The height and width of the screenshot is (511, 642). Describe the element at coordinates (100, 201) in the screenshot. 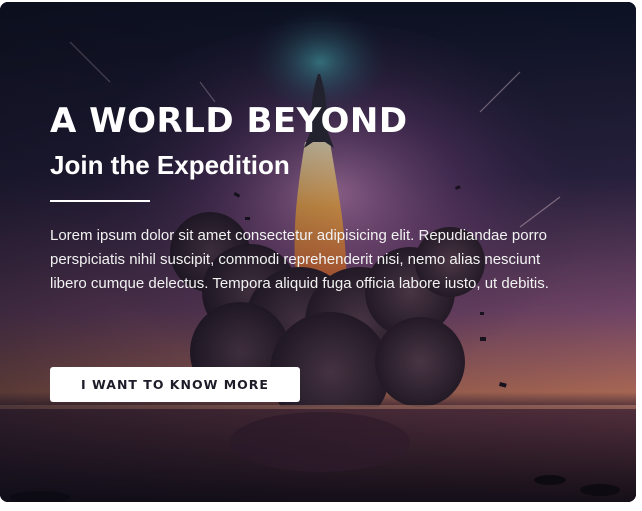

I see `headline-divider` at that location.